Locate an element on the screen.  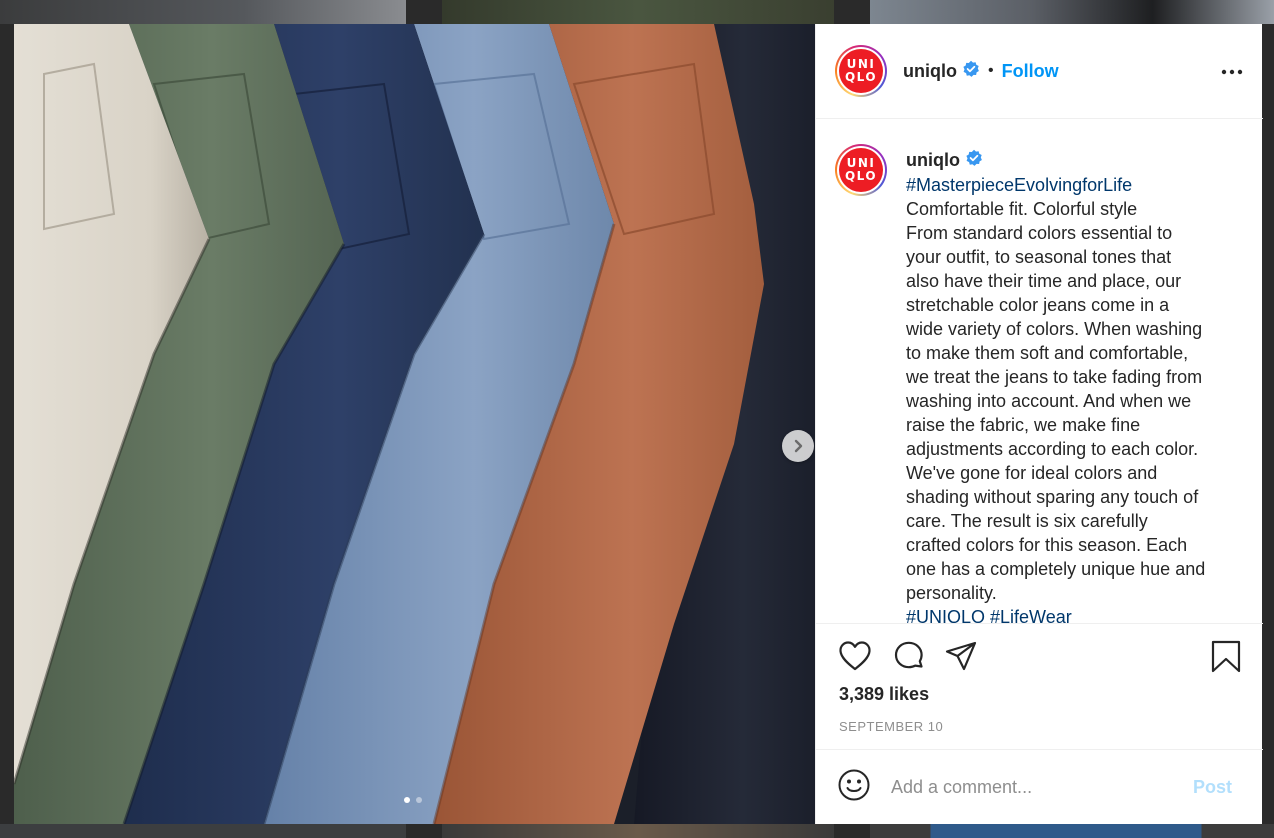
post-actions: 3,389 likes SEPTEMBER 10 is located at coordinates (1039, 686).